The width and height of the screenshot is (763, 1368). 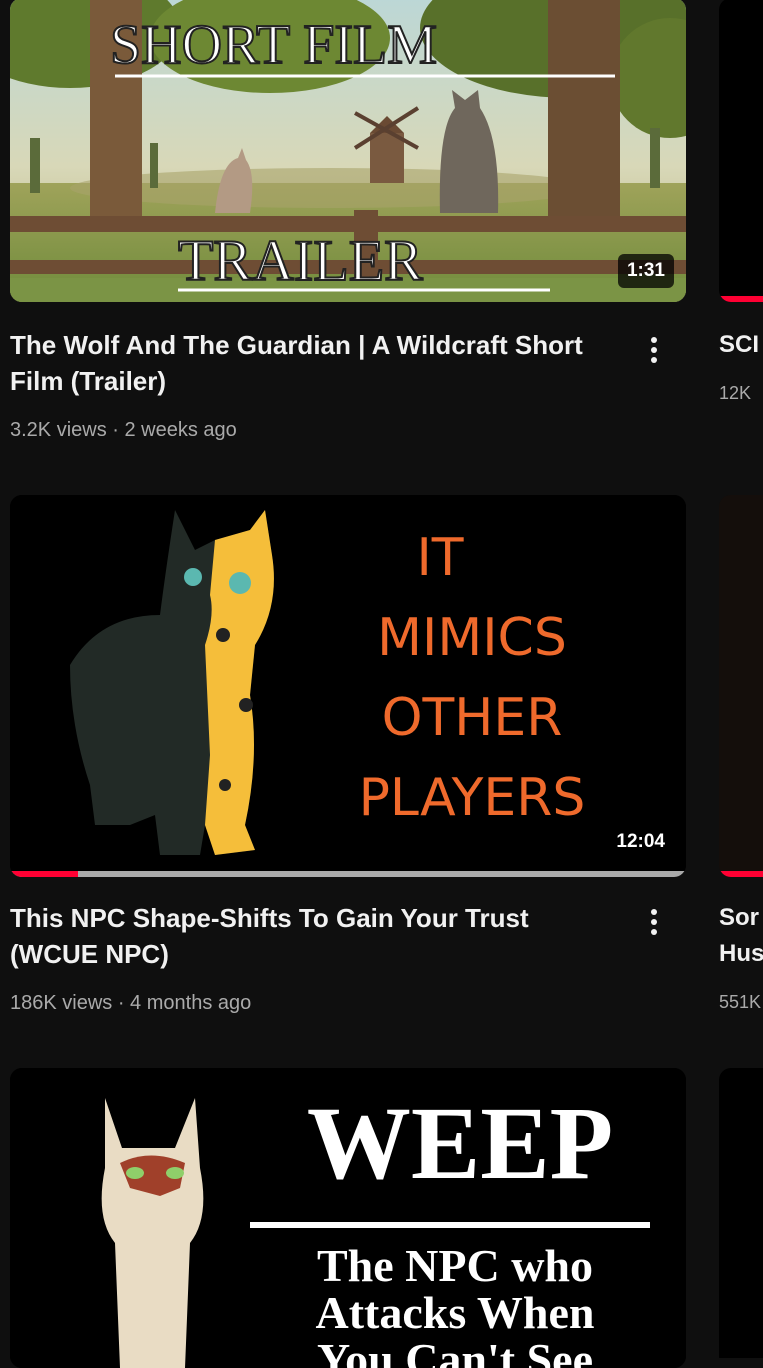 I want to click on duration-badge: 12:04, so click(x=640, y=841).